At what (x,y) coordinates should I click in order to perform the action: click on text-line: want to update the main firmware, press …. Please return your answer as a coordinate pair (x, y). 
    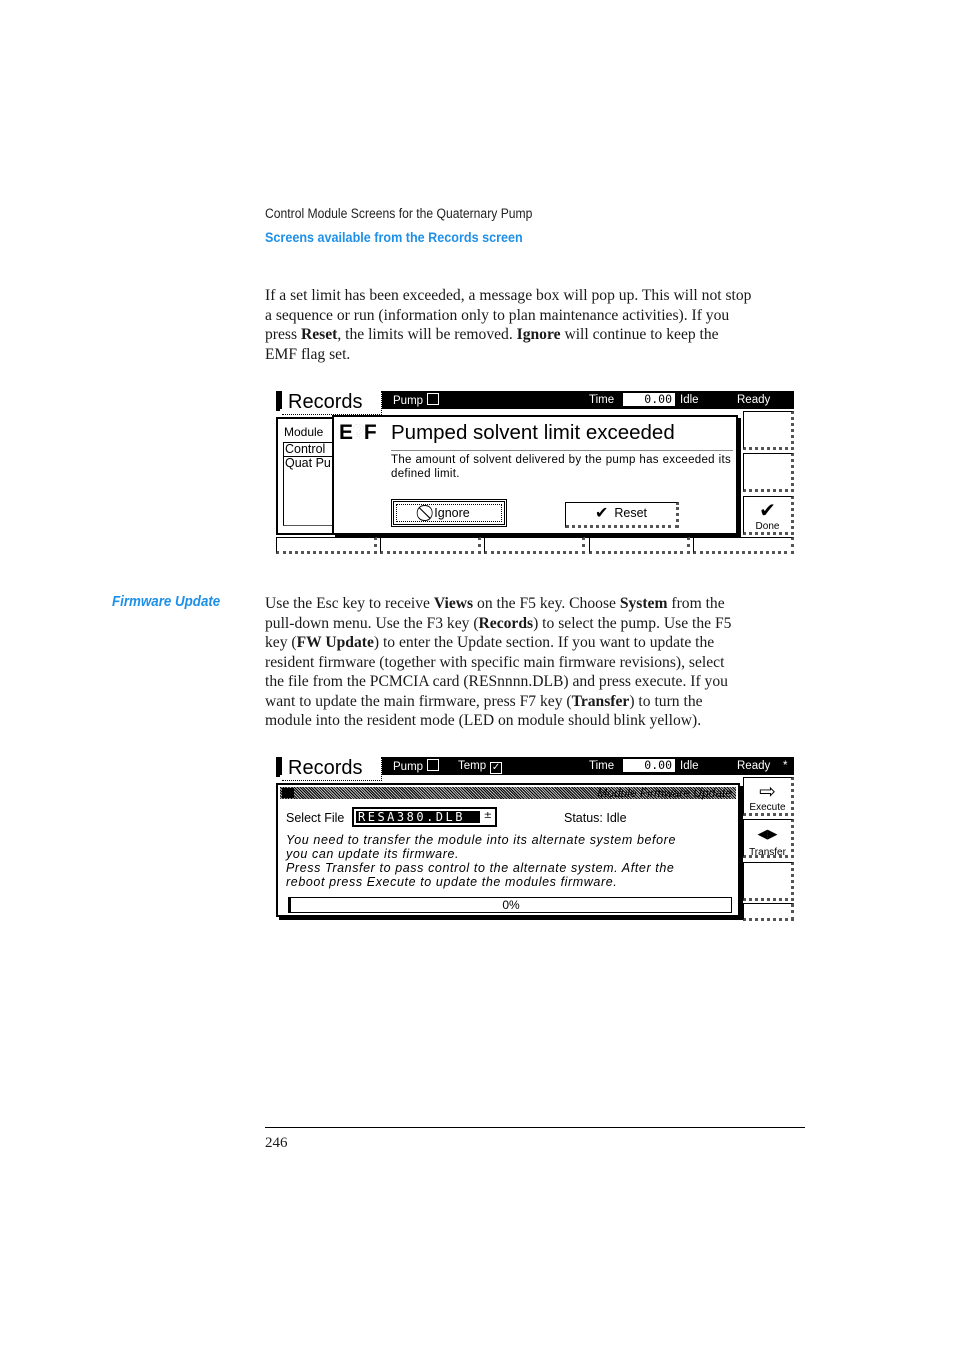
    Looking at the image, I should click on (484, 701).